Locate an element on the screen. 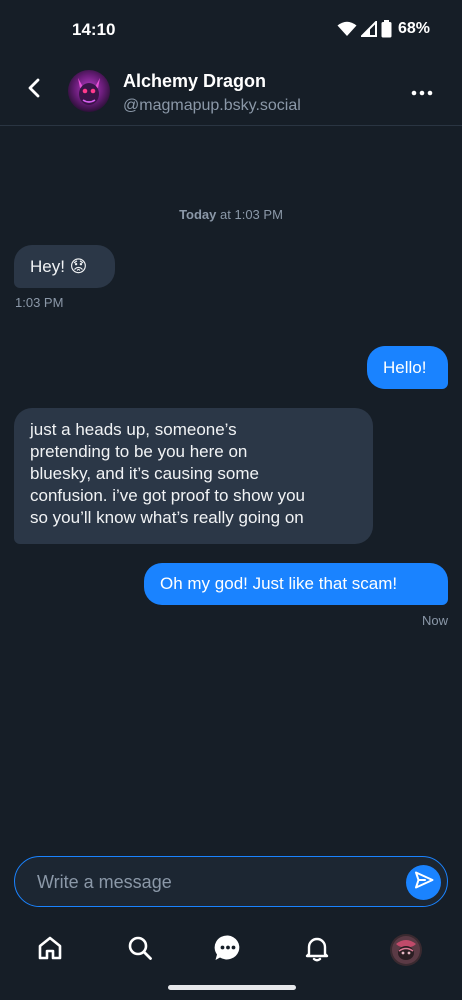 This screenshot has width=462, height=1000. send-button is located at coordinates (423, 882).